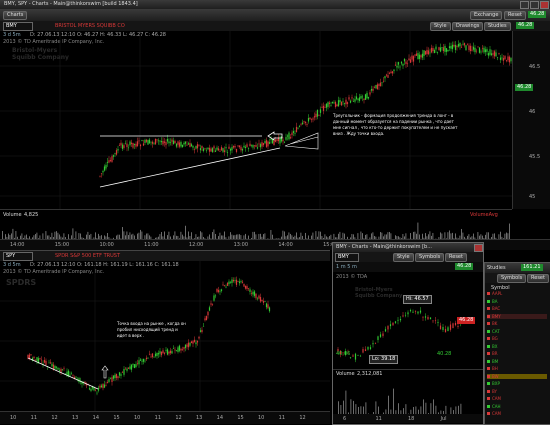 The width and height of the screenshot is (550, 425). Describe the element at coordinates (544, 5) in the screenshot. I see `close-button` at that location.